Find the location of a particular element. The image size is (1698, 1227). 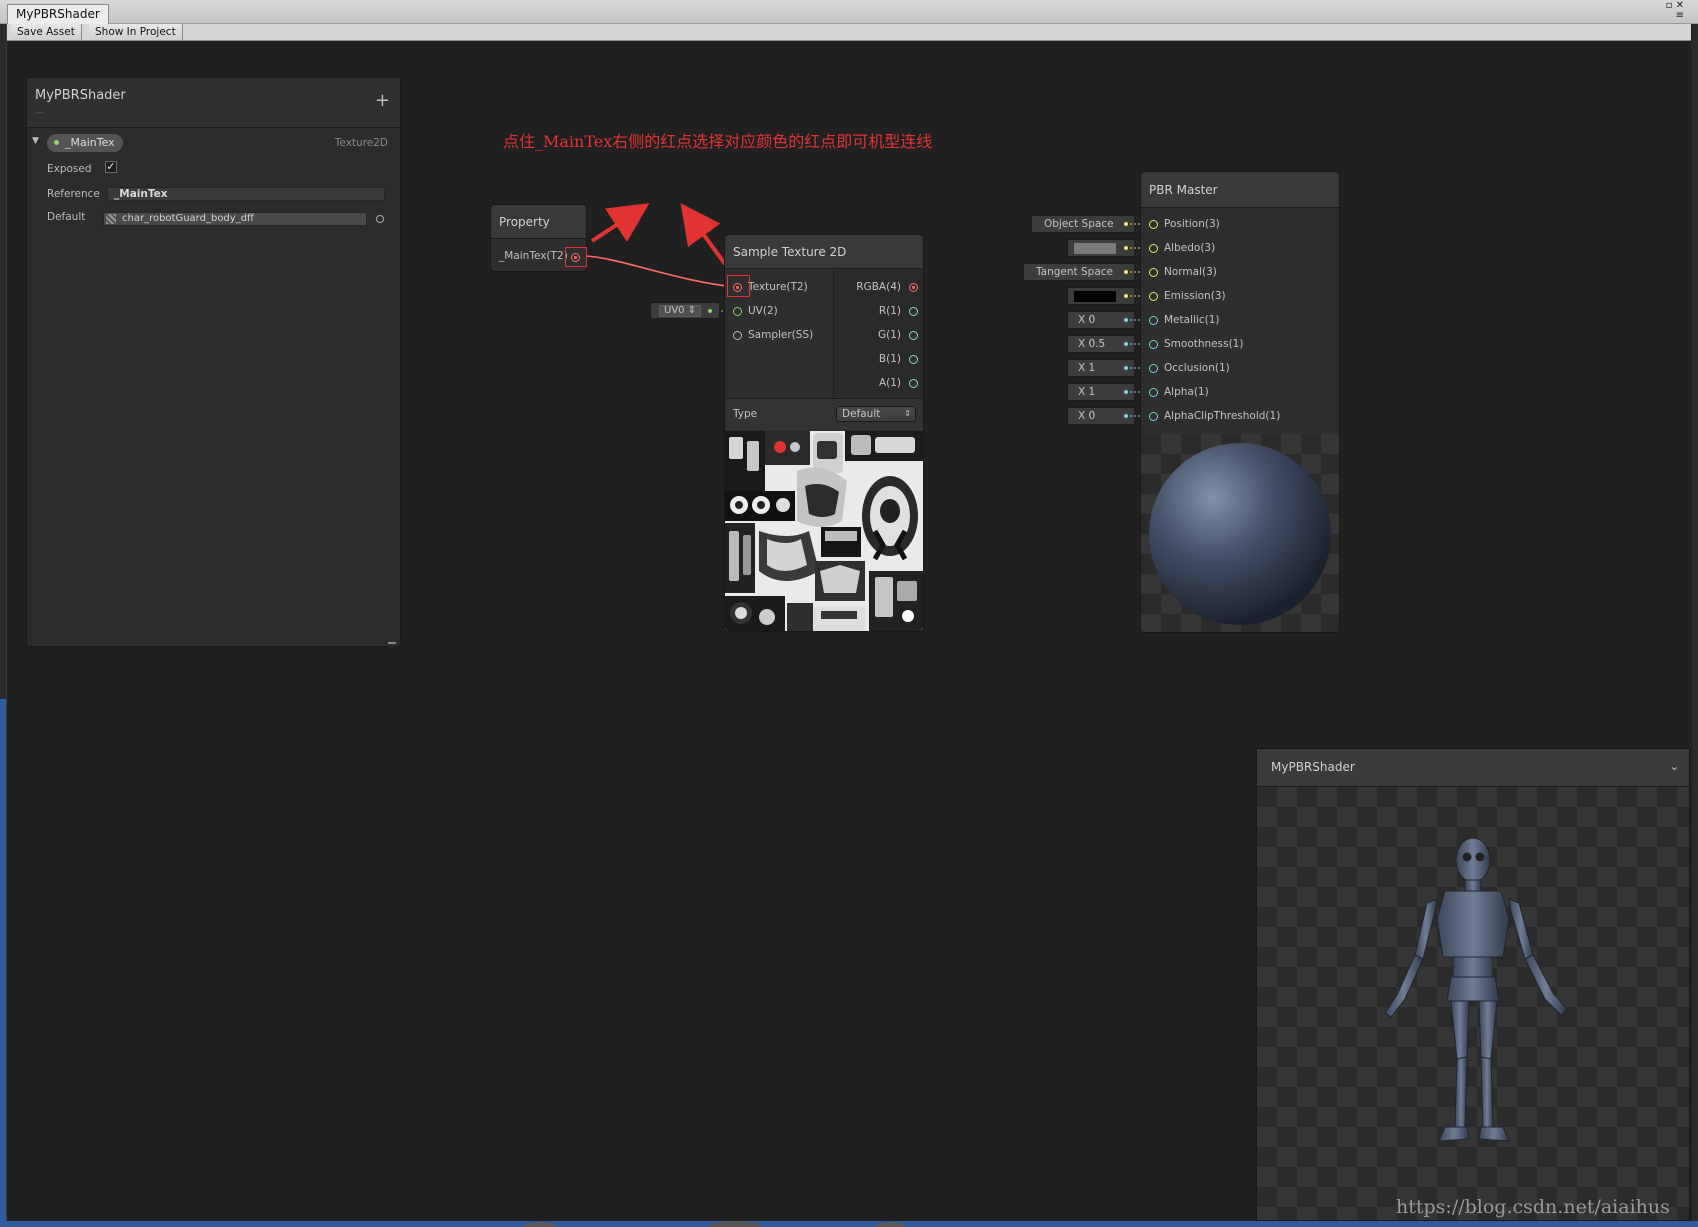

main-preview-viewport is located at coordinates (1473, 1003).